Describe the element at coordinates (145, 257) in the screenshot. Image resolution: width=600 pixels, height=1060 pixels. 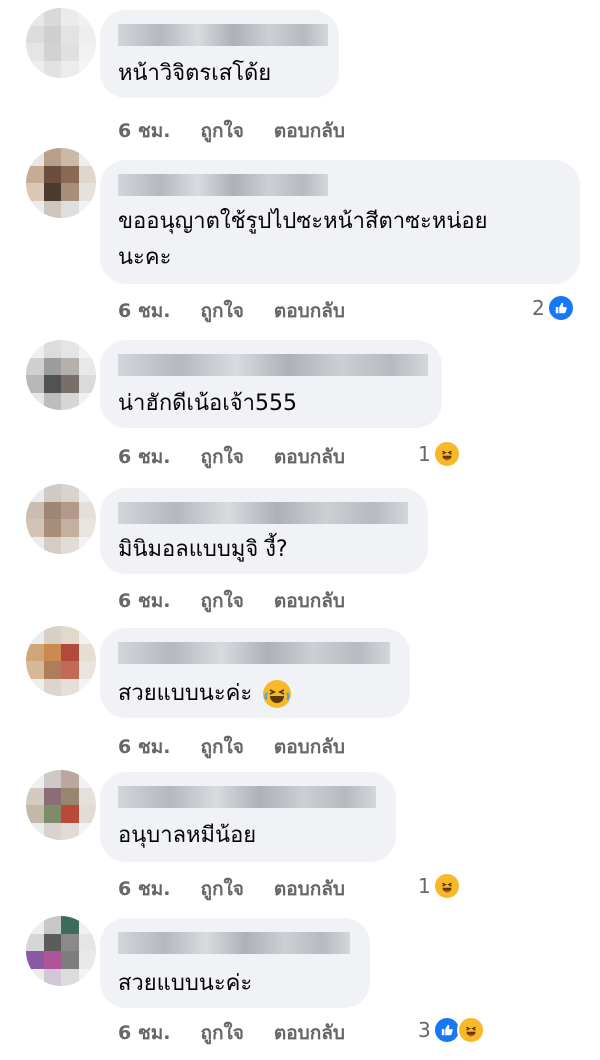
I see `comment-text-line2: นะคะ` at that location.